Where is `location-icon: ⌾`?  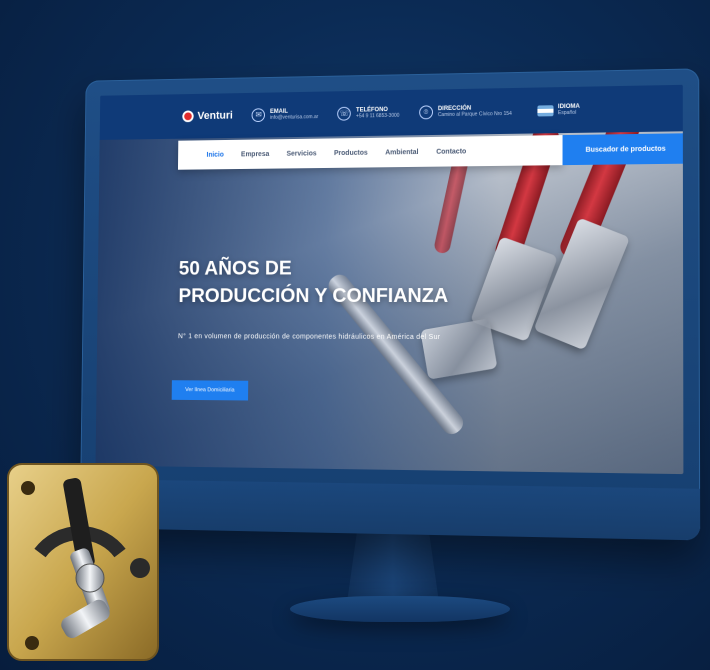 location-icon: ⌾ is located at coordinates (426, 112).